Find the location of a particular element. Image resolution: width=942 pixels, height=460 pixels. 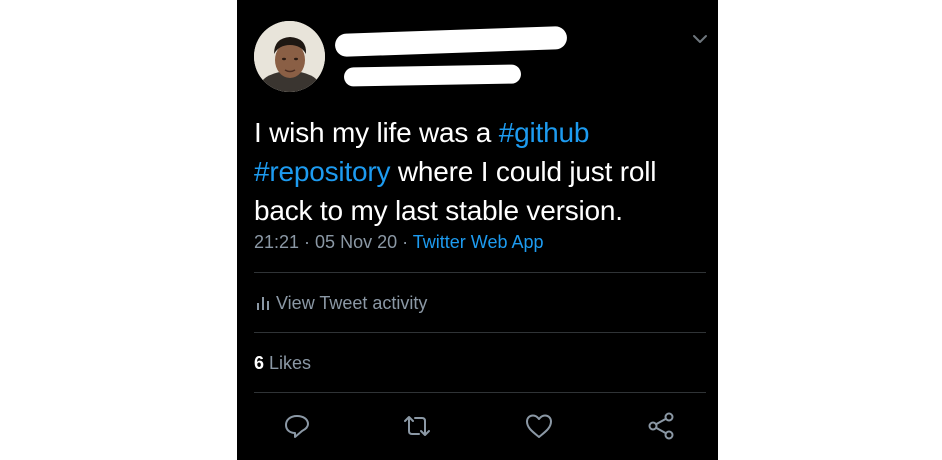

avatar-photo is located at coordinates (289, 56).